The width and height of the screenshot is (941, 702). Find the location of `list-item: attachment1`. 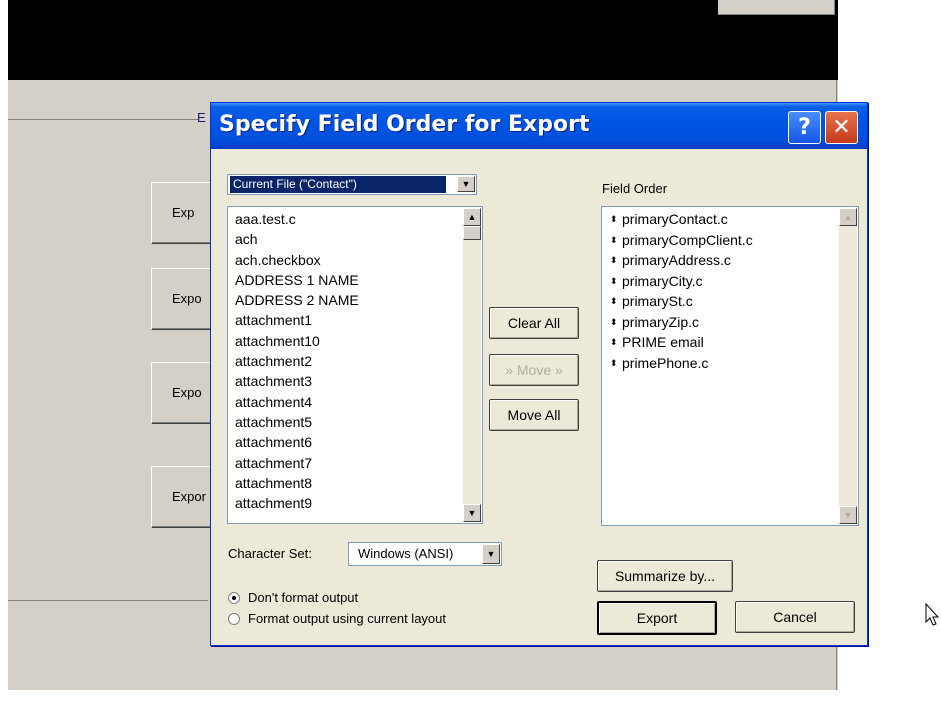

list-item: attachment1 is located at coordinates (342, 320).